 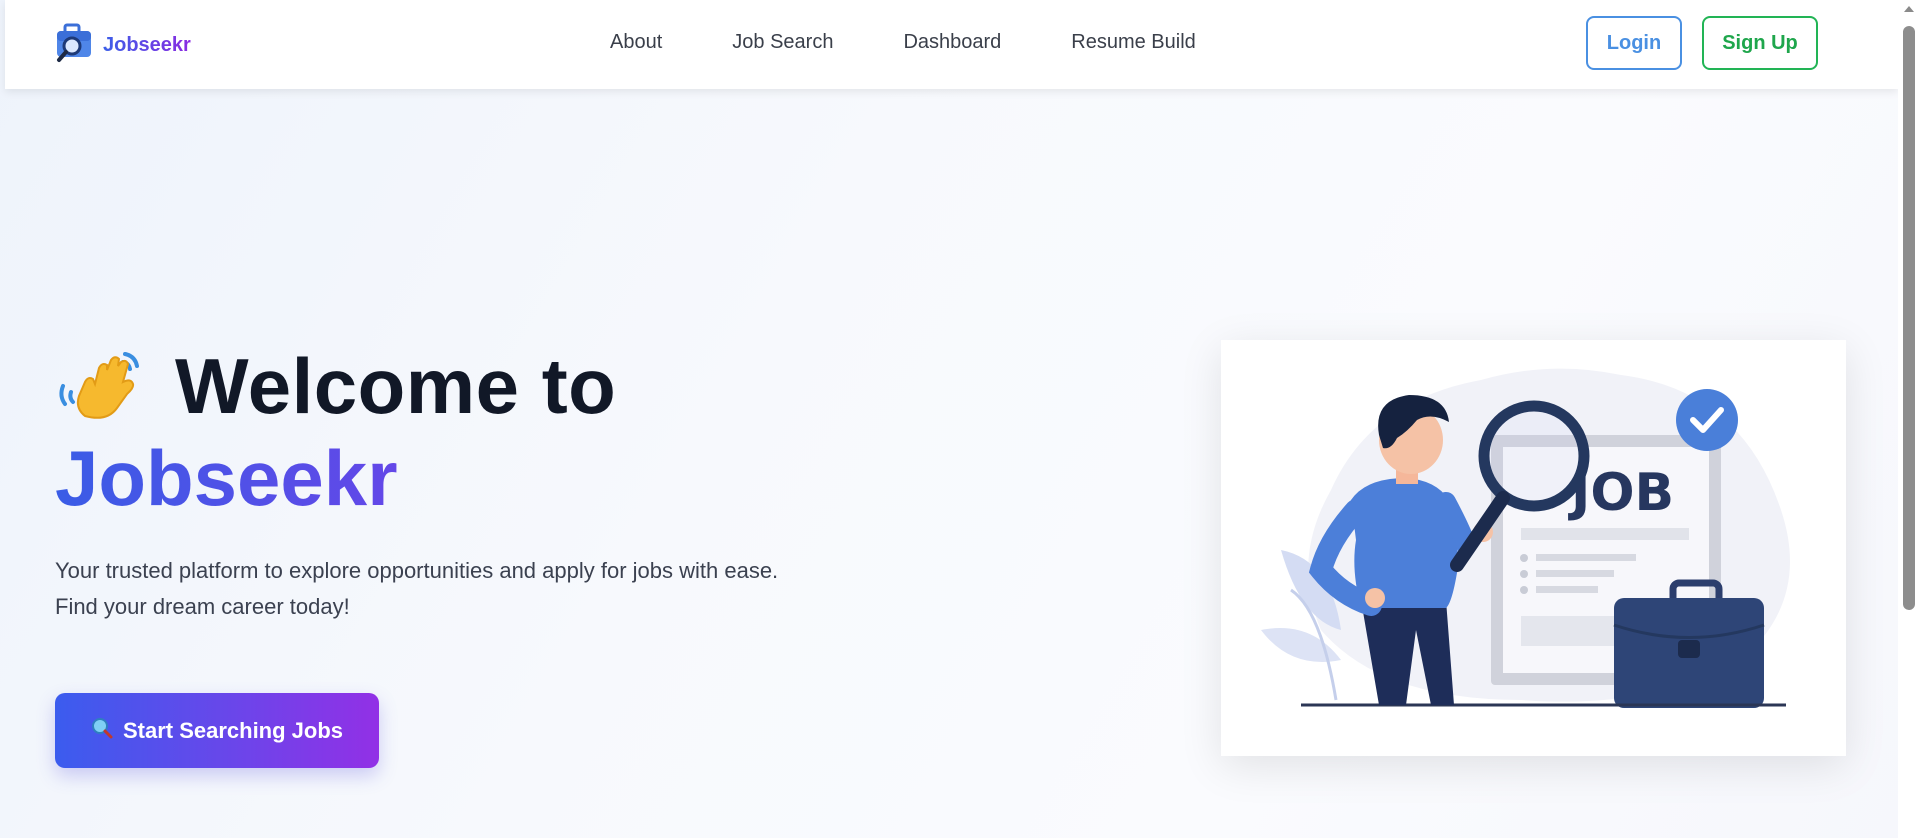 I want to click on nav-about: About, so click(x=636, y=42).